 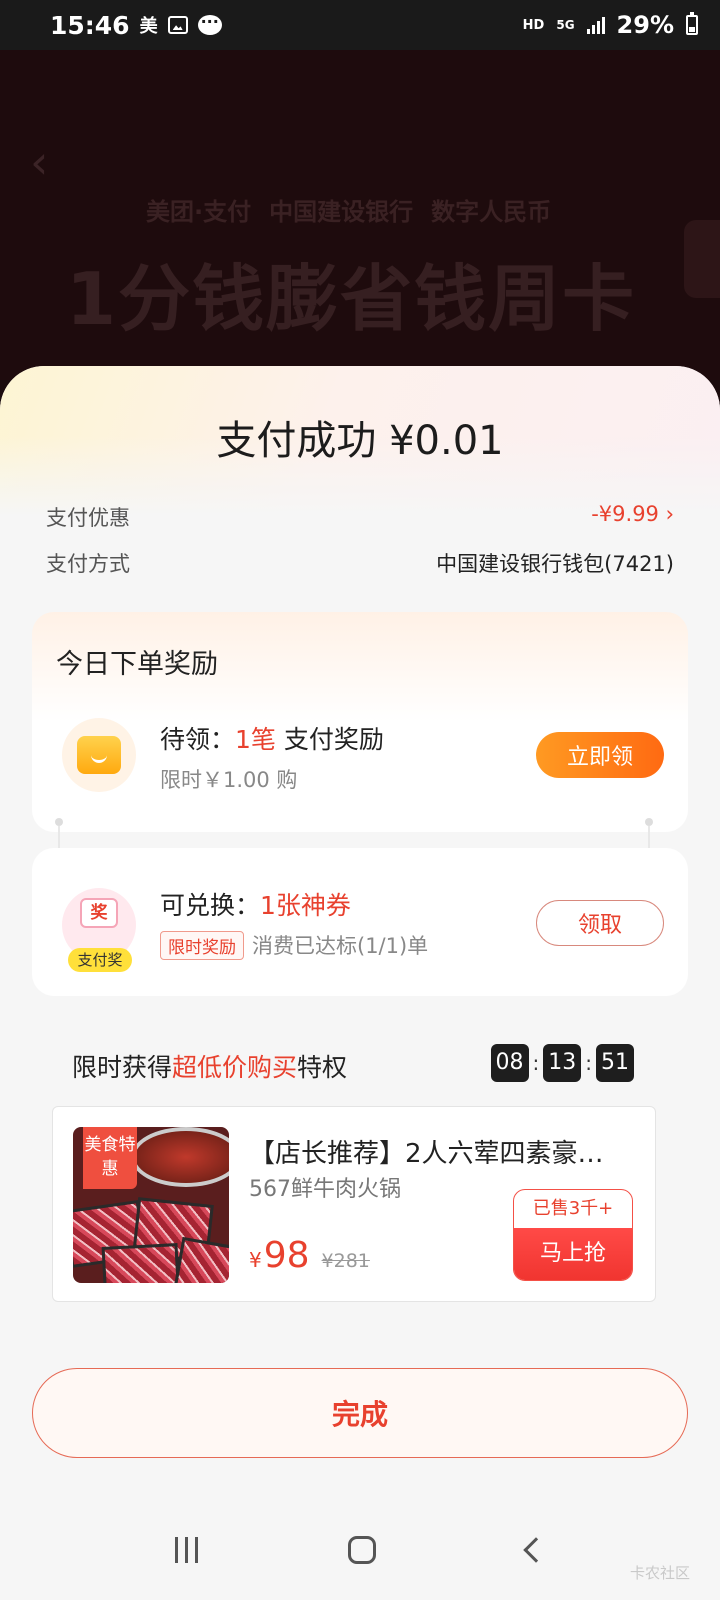 I want to click on side-tab, so click(x=702, y=259).